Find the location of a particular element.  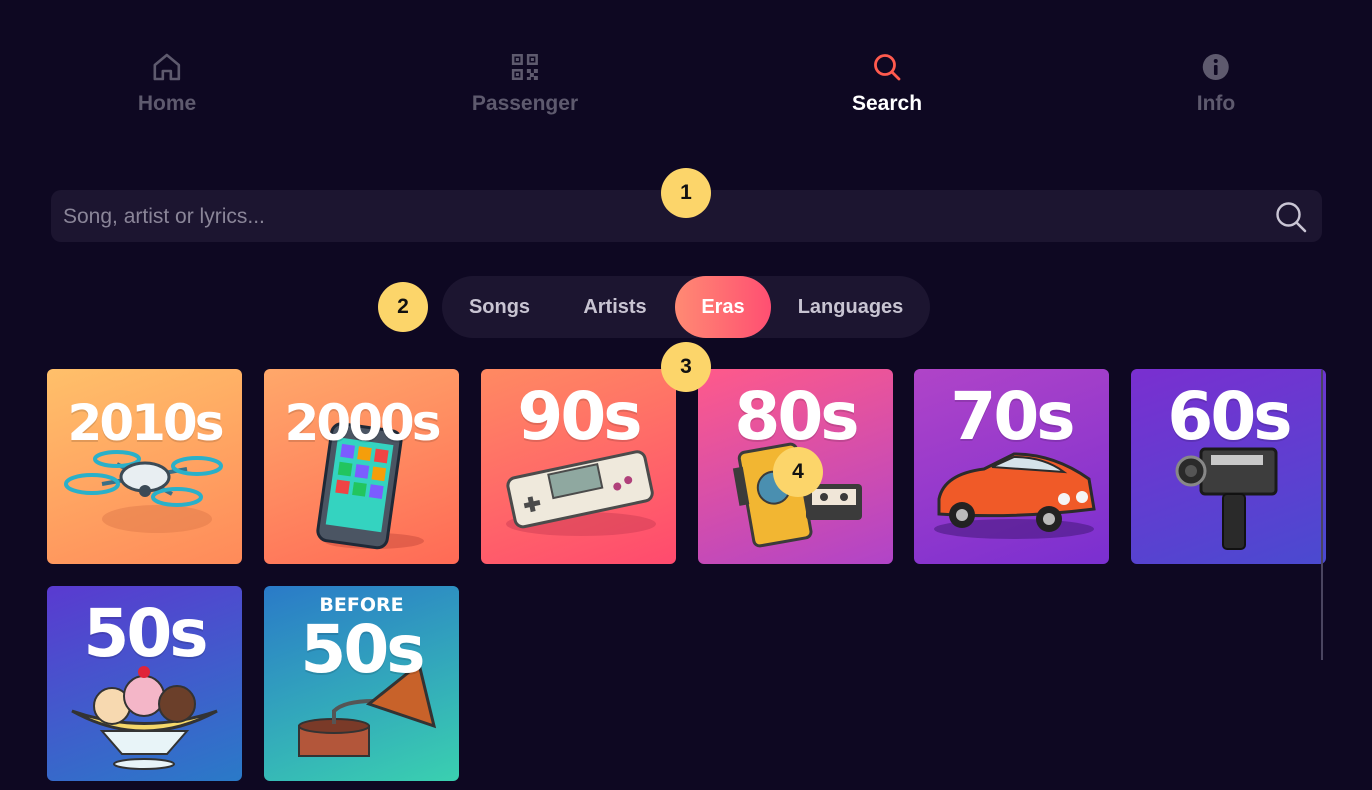

annotation-badge-3: 3 is located at coordinates (686, 367).